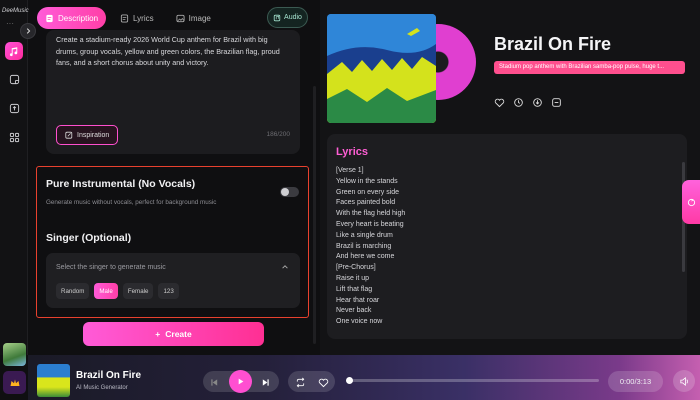 The image size is (700, 400). I want to click on lyrics-title: Lyrics, so click(352, 152).